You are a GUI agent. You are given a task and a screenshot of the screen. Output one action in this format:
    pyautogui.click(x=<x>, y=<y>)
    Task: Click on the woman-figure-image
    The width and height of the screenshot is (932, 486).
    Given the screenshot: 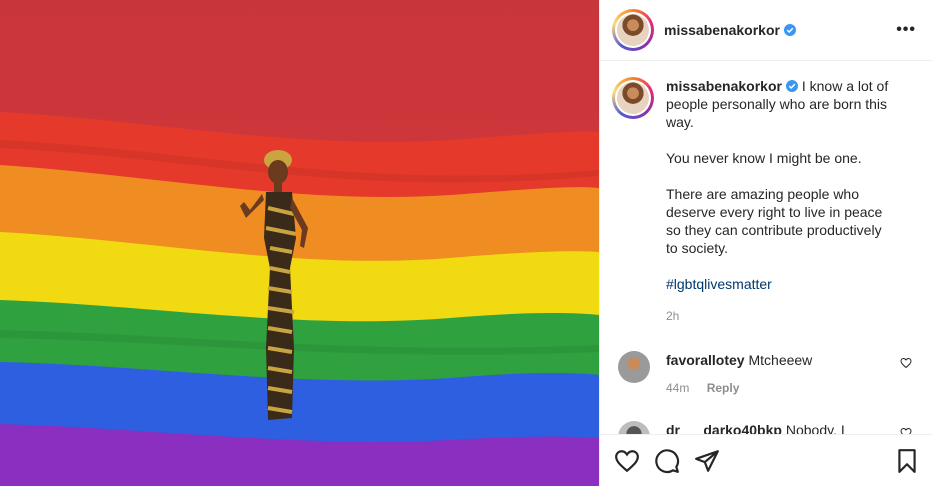 What is the action you would take?
    pyautogui.click(x=274, y=285)
    